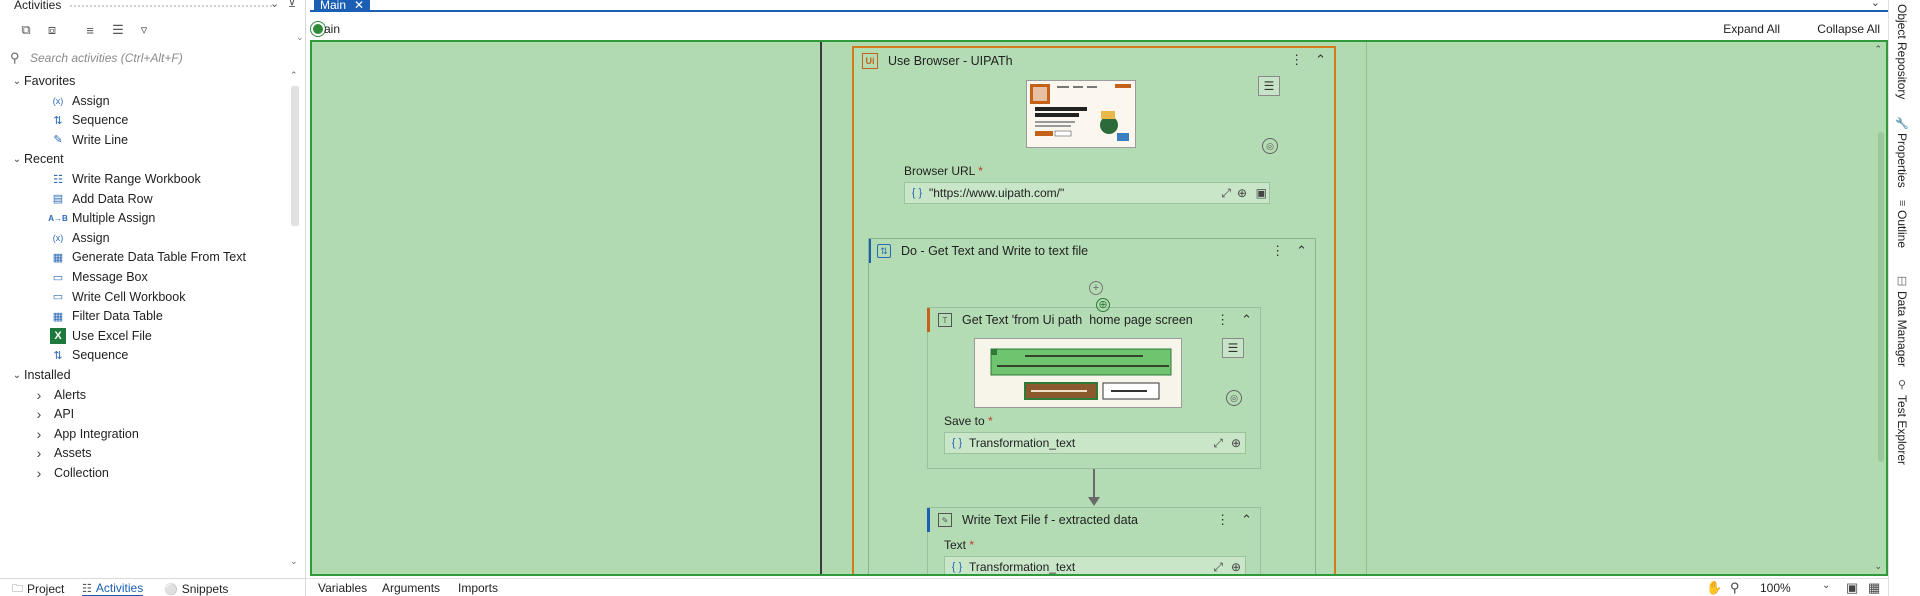 The image size is (1920, 596). I want to click on outline-label: Outline, so click(1902, 229).